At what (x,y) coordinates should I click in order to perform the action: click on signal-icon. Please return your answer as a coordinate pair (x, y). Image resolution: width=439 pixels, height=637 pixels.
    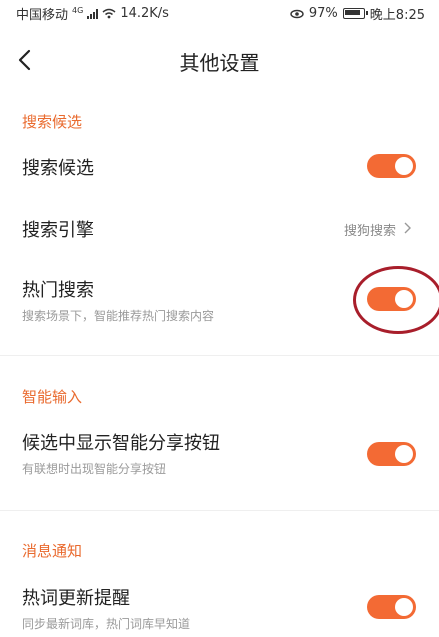
    Looking at the image, I should click on (93, 13).